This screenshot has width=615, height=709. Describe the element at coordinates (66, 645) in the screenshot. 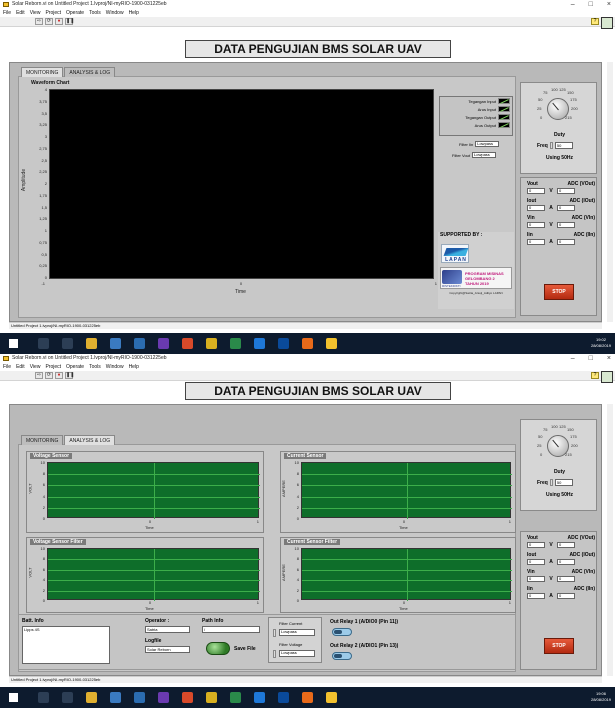

I see `batt-info-input: Lipps 4S` at that location.